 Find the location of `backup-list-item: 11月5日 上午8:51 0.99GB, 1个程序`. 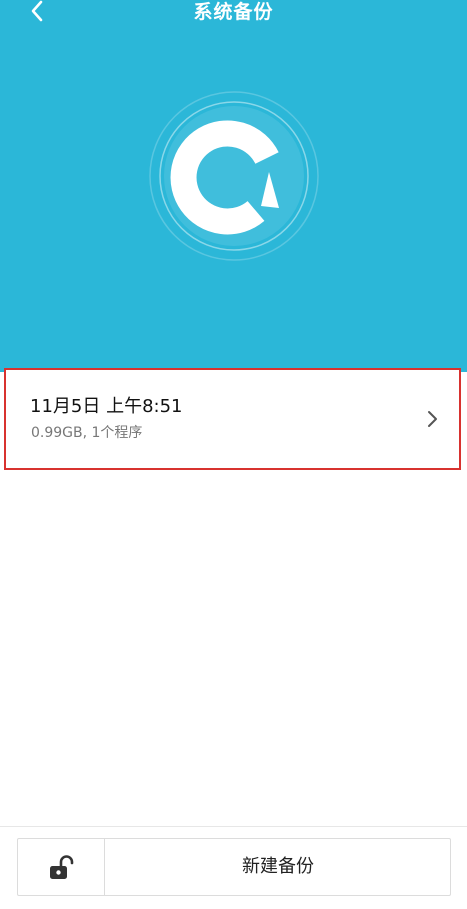

backup-list-item: 11月5日 上午8:51 0.99GB, 1个程序 is located at coordinates (232, 419).